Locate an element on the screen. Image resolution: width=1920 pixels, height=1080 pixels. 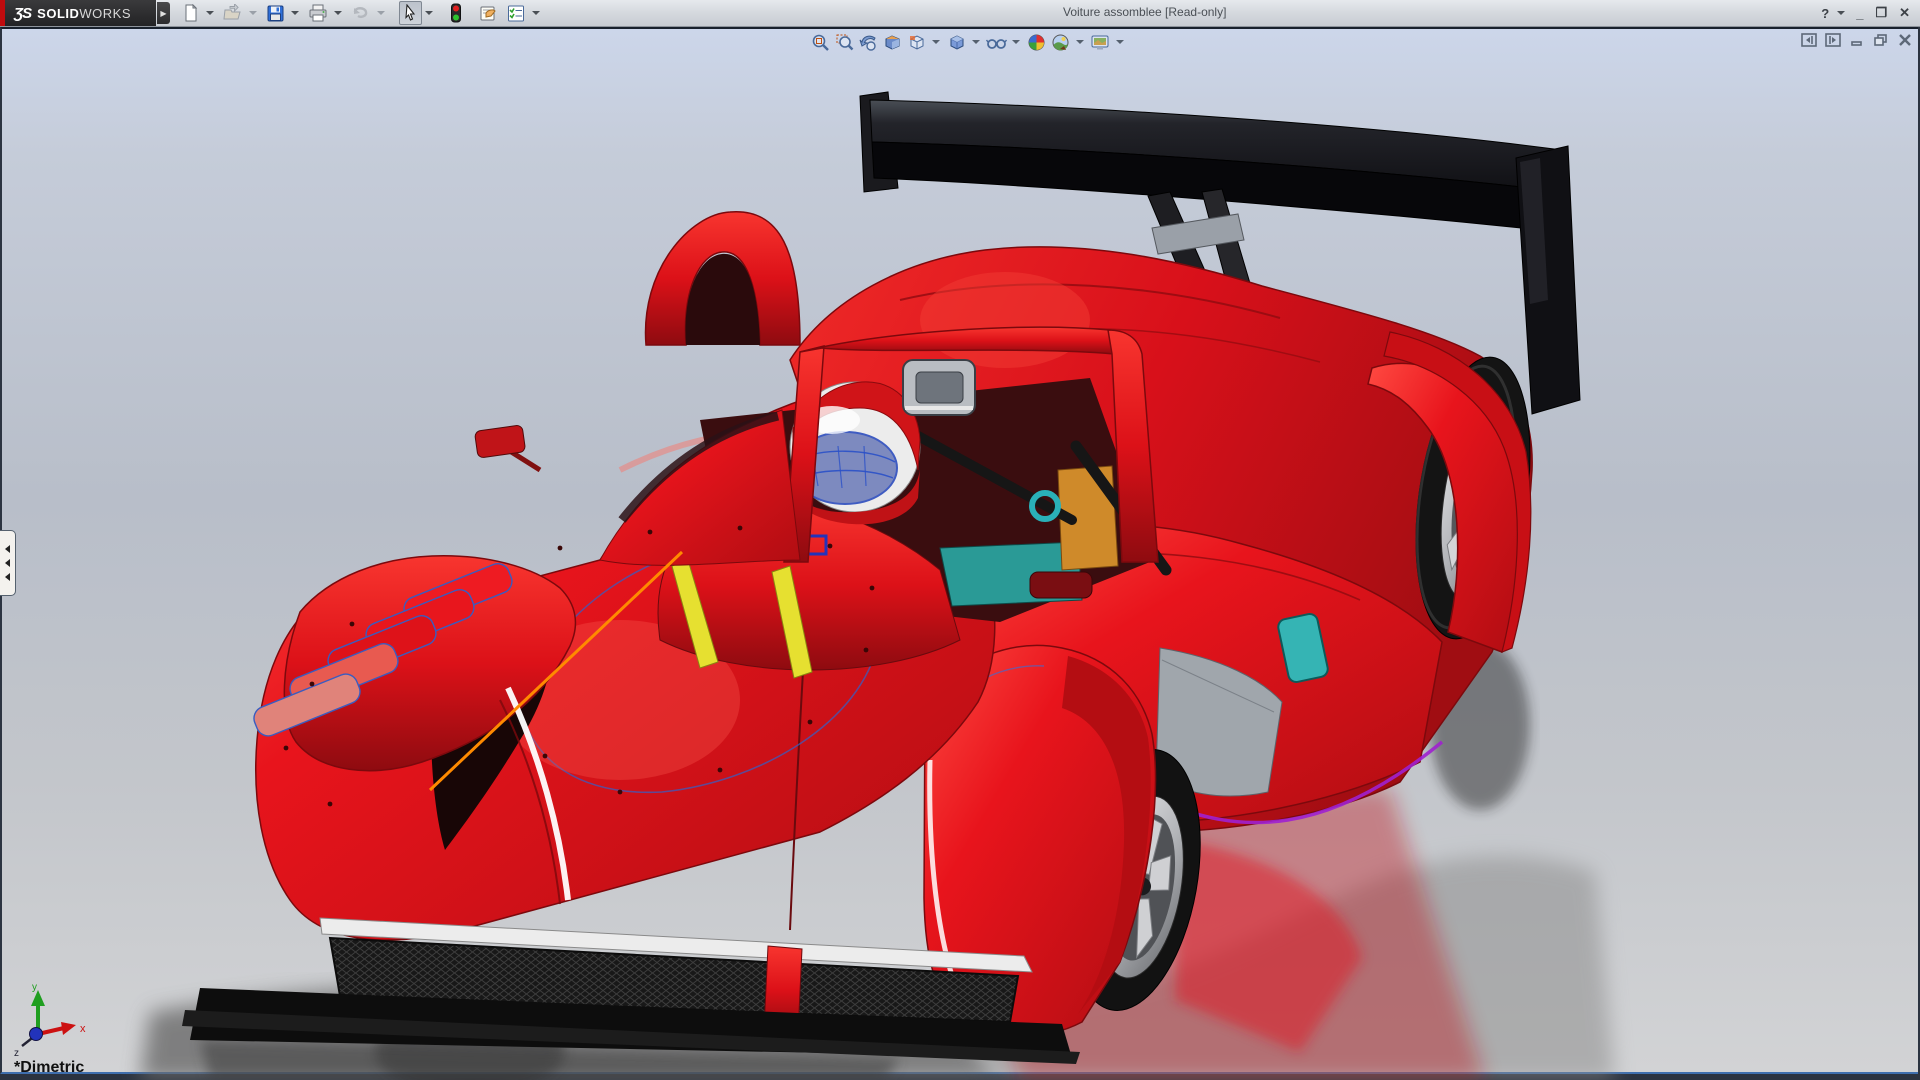
undo-button is located at coordinates (361, 13).